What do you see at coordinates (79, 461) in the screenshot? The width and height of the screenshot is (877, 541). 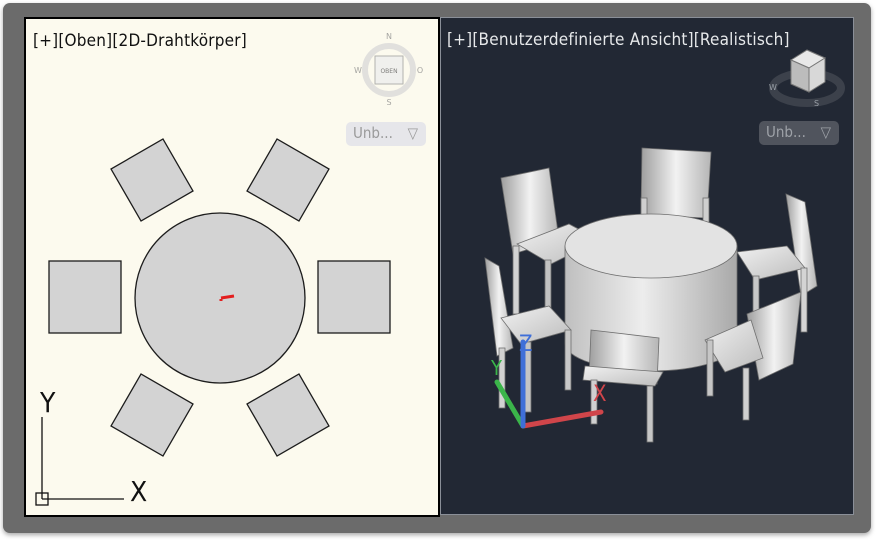 I see `ucs-axis-icon` at bounding box center [79, 461].